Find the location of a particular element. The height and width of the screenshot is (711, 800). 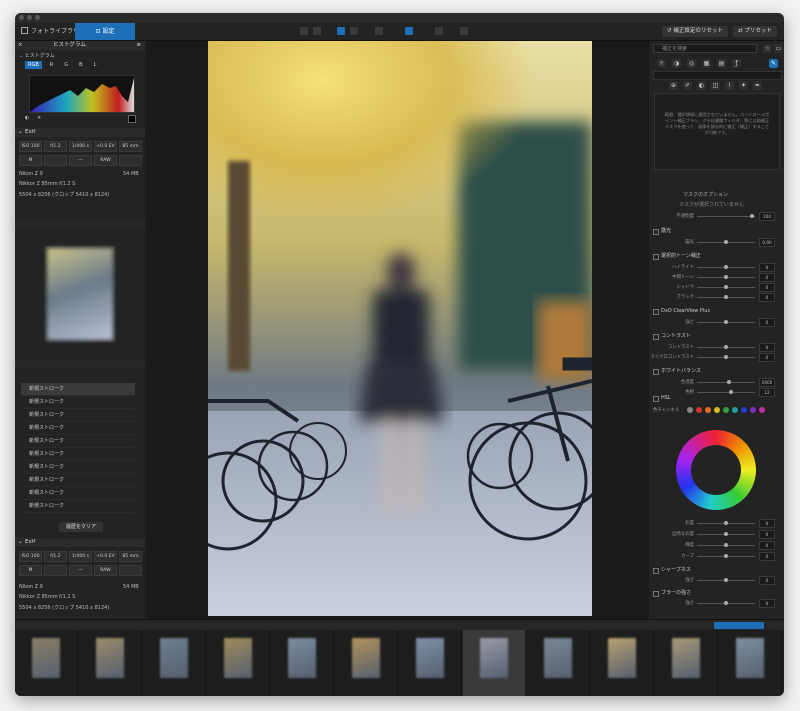

channel-rgb: RGB is located at coordinates (33, 65).